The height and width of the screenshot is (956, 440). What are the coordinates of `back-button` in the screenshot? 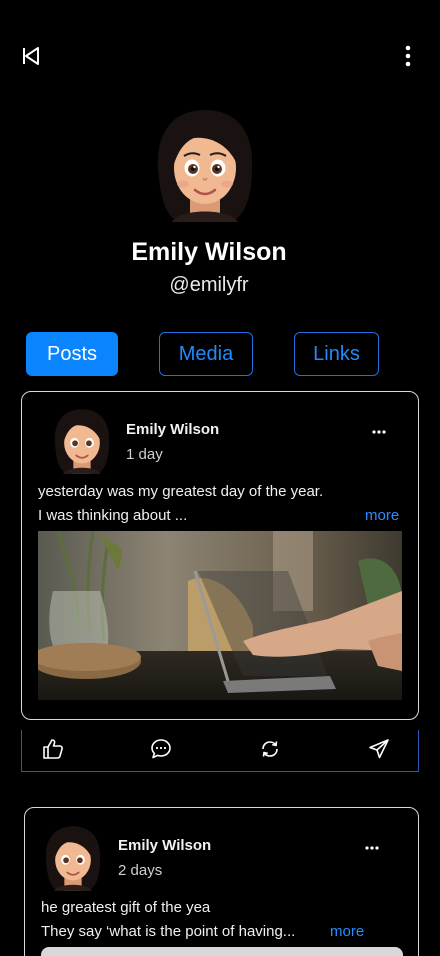 It's located at (32, 58).